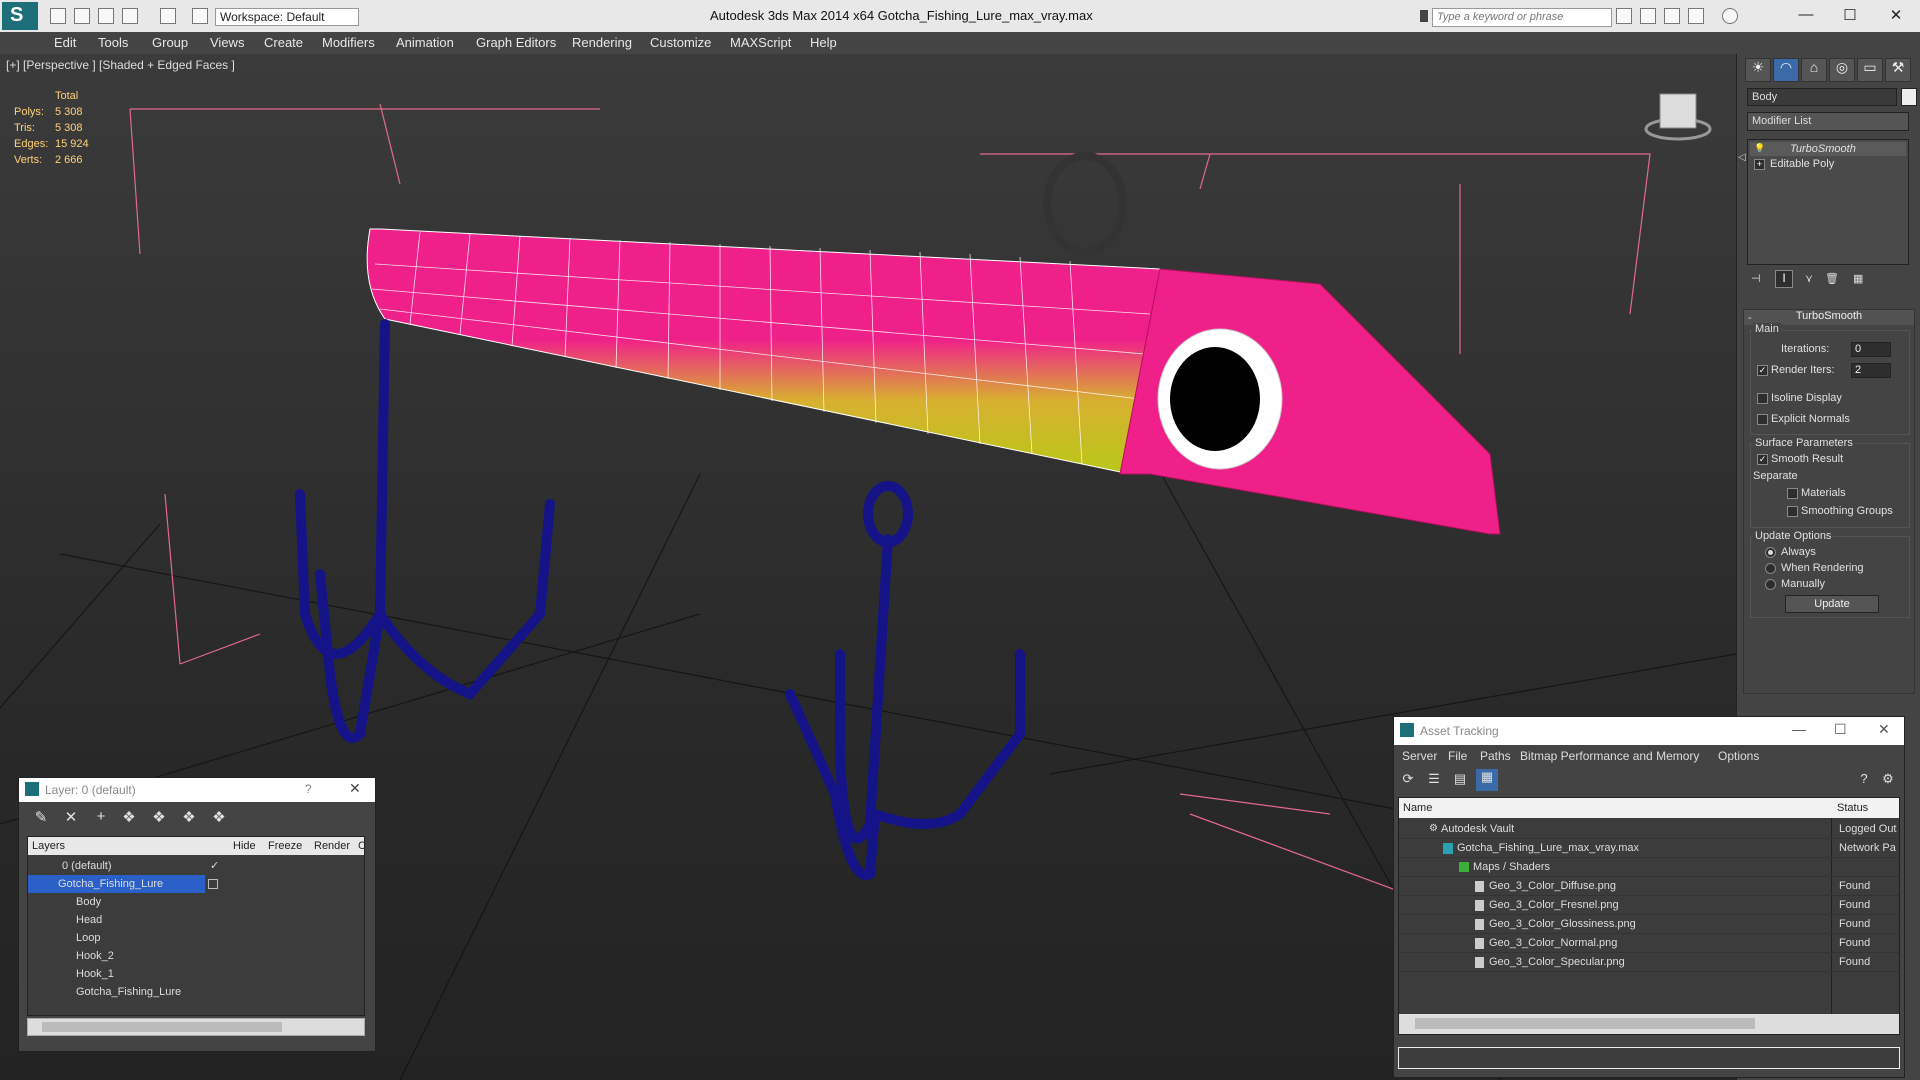 This screenshot has height=1080, width=1920. I want to click on tree-view-icon: ▤, so click(1460, 781).